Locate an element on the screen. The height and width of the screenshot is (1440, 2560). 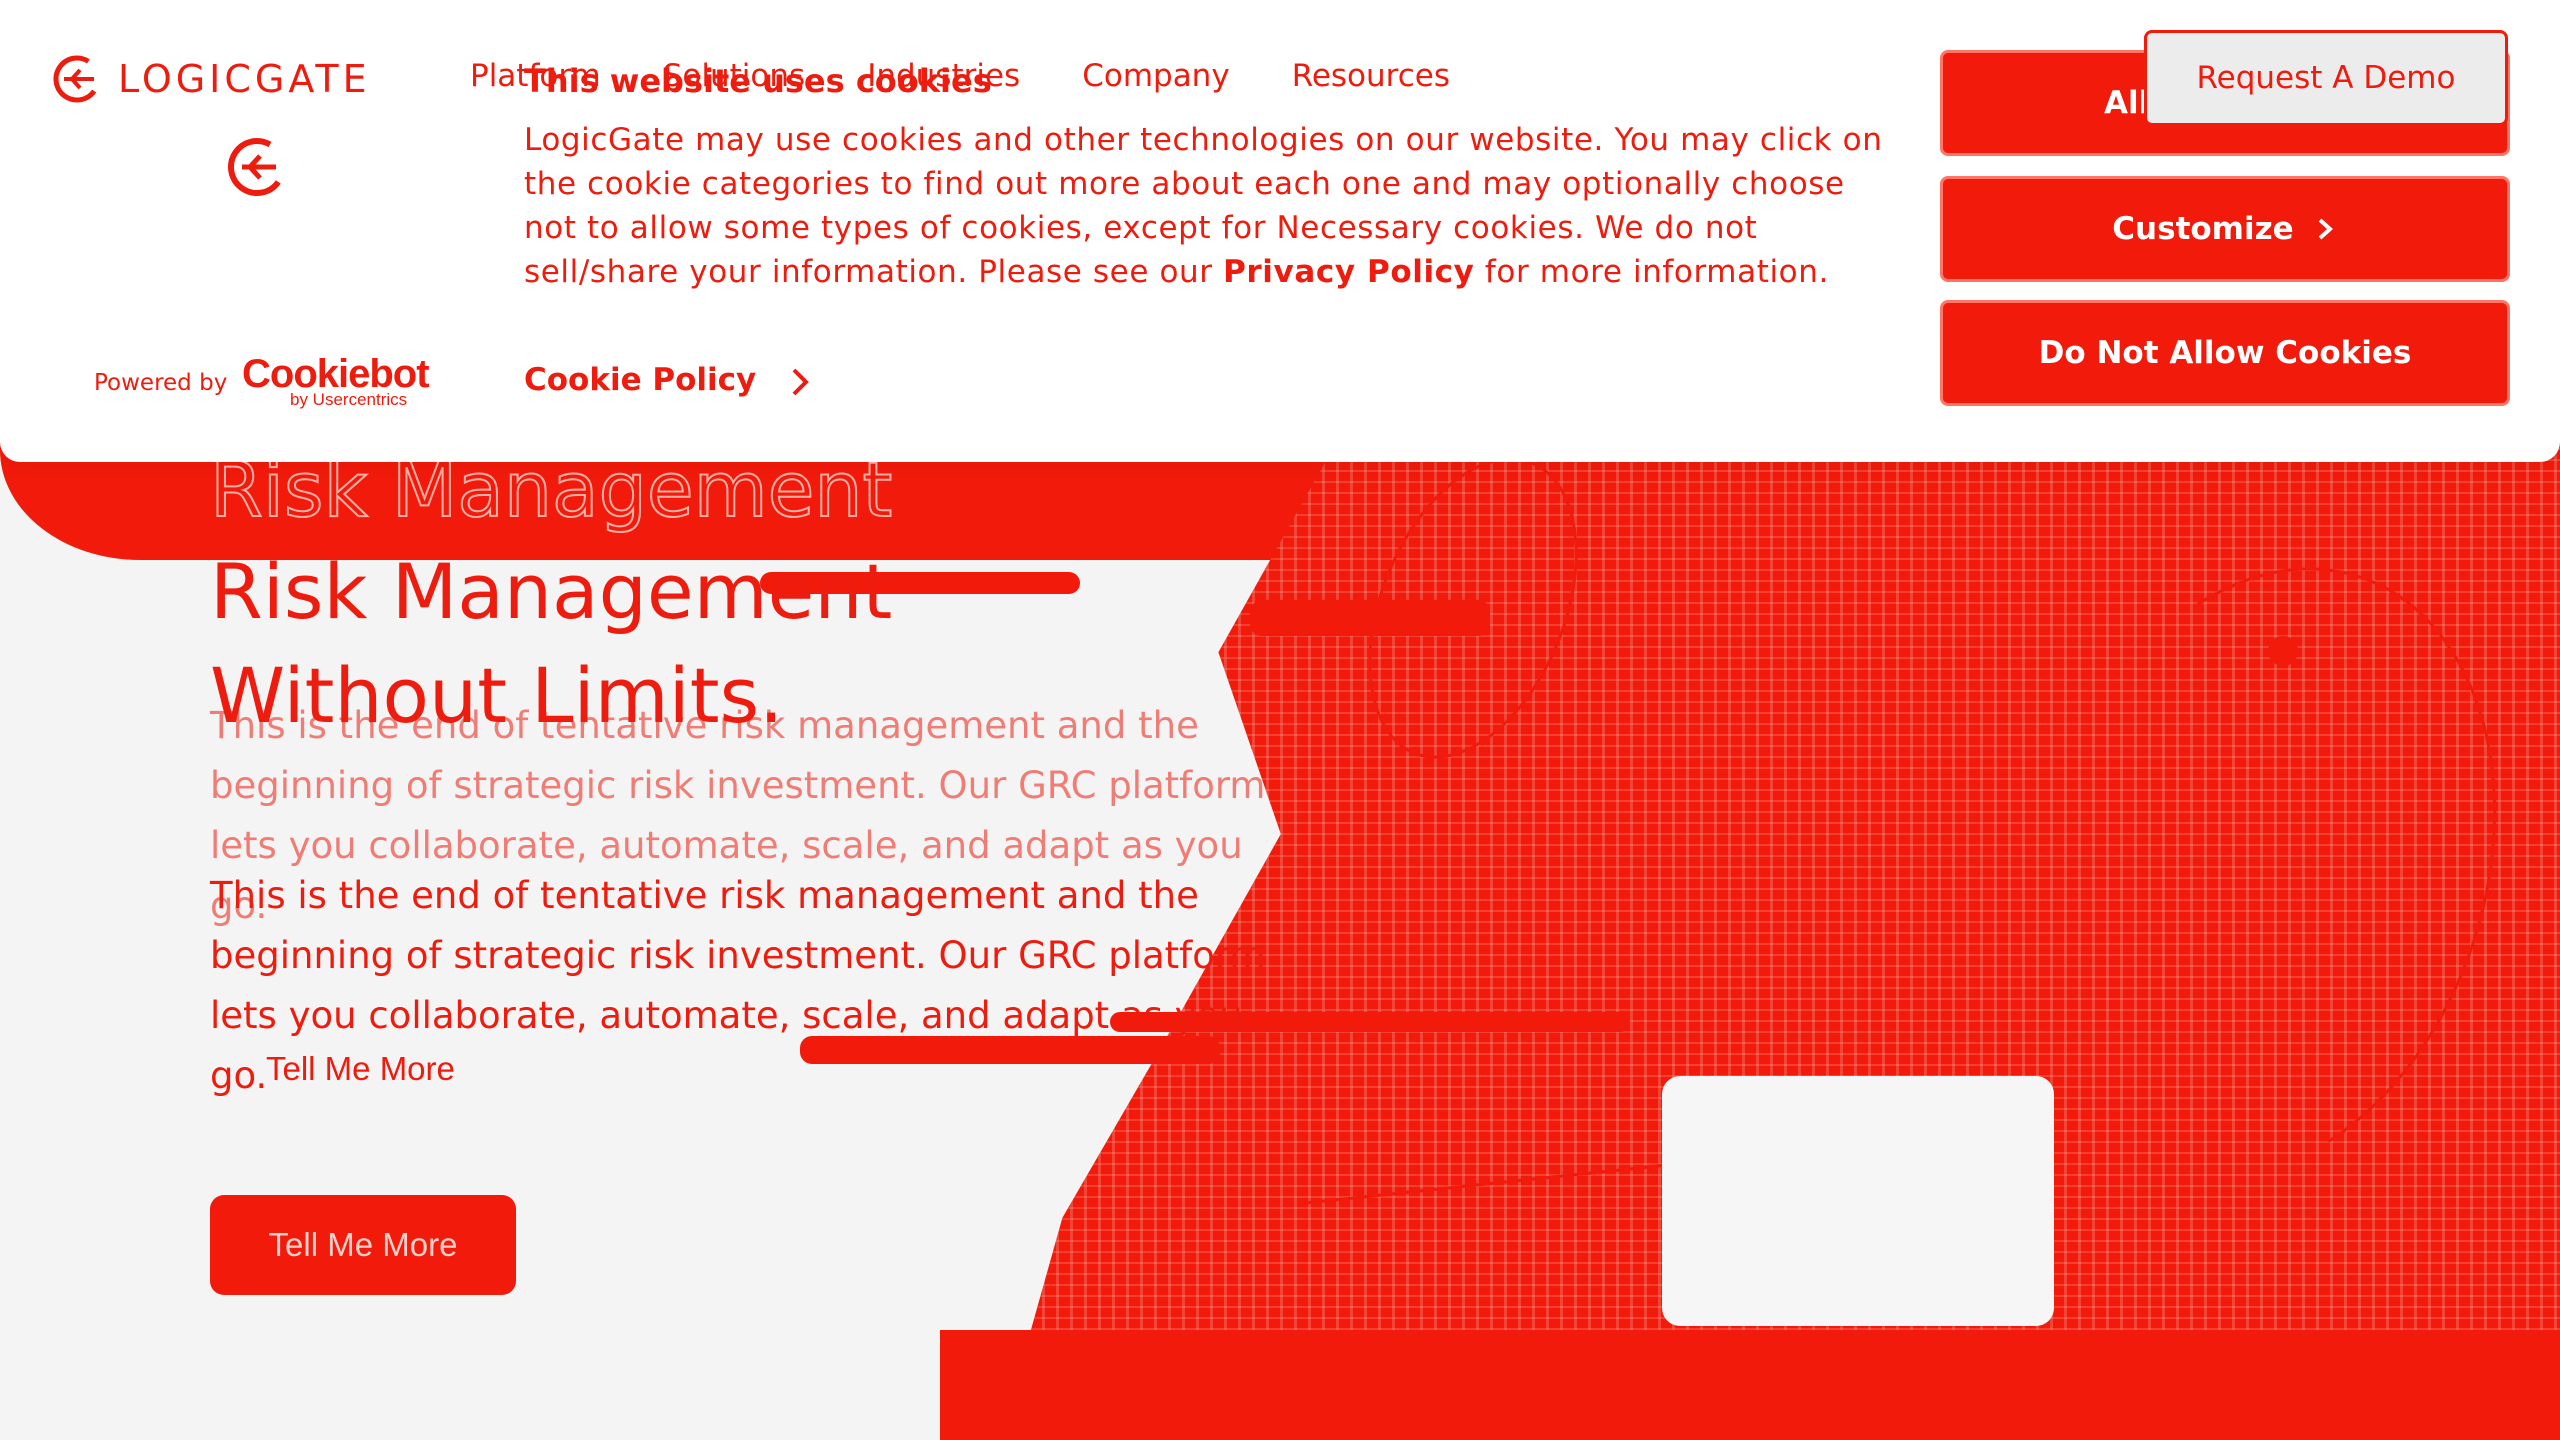
tell-me-more-link: Tell Me More is located at coordinates (360, 1069).